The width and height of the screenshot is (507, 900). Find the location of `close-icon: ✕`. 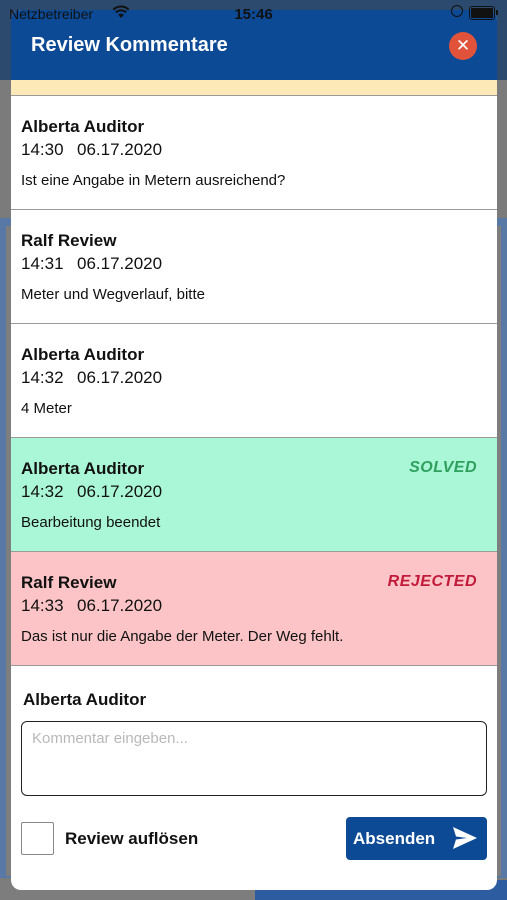

close-icon: ✕ is located at coordinates (463, 45).